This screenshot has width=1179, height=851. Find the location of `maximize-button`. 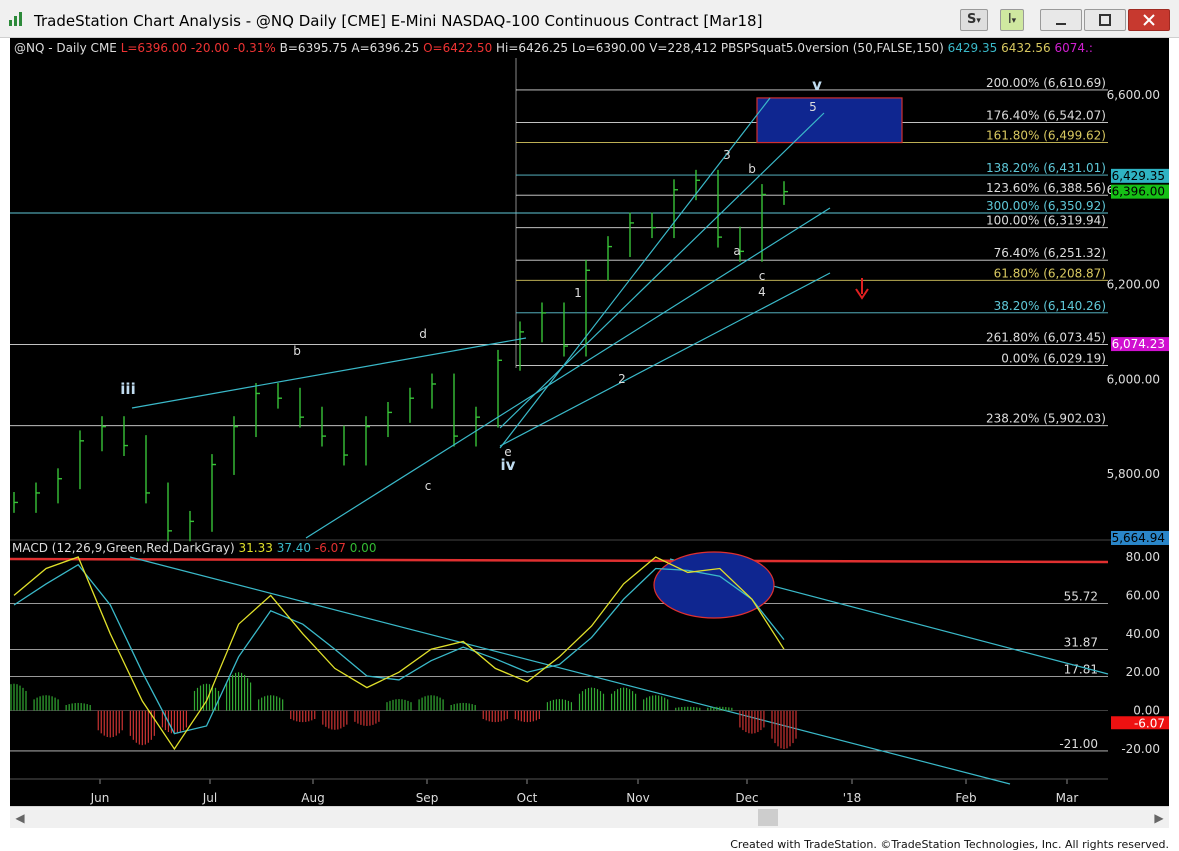

maximize-button is located at coordinates (1105, 20).